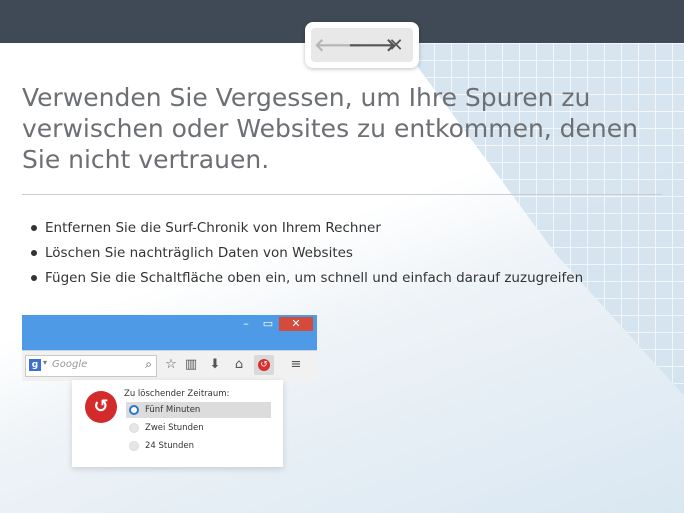  I want to click on nav-controls: 🡐 🡒 ✕, so click(362, 45).